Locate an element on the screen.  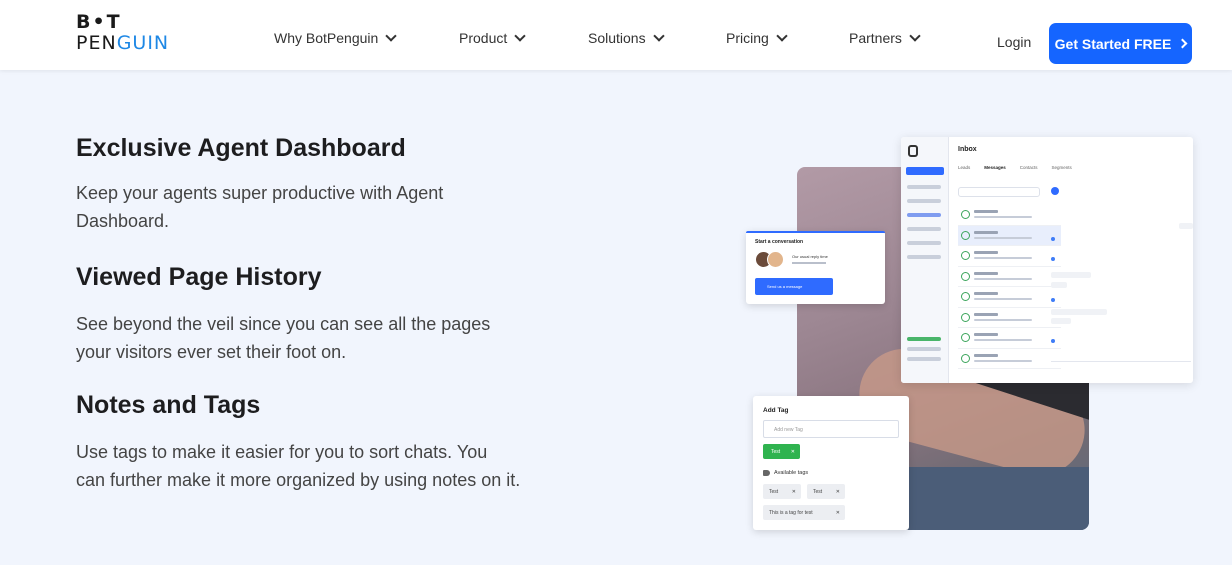
feature-title: Exclusive Agent Dashboard is located at coordinates (241, 148).